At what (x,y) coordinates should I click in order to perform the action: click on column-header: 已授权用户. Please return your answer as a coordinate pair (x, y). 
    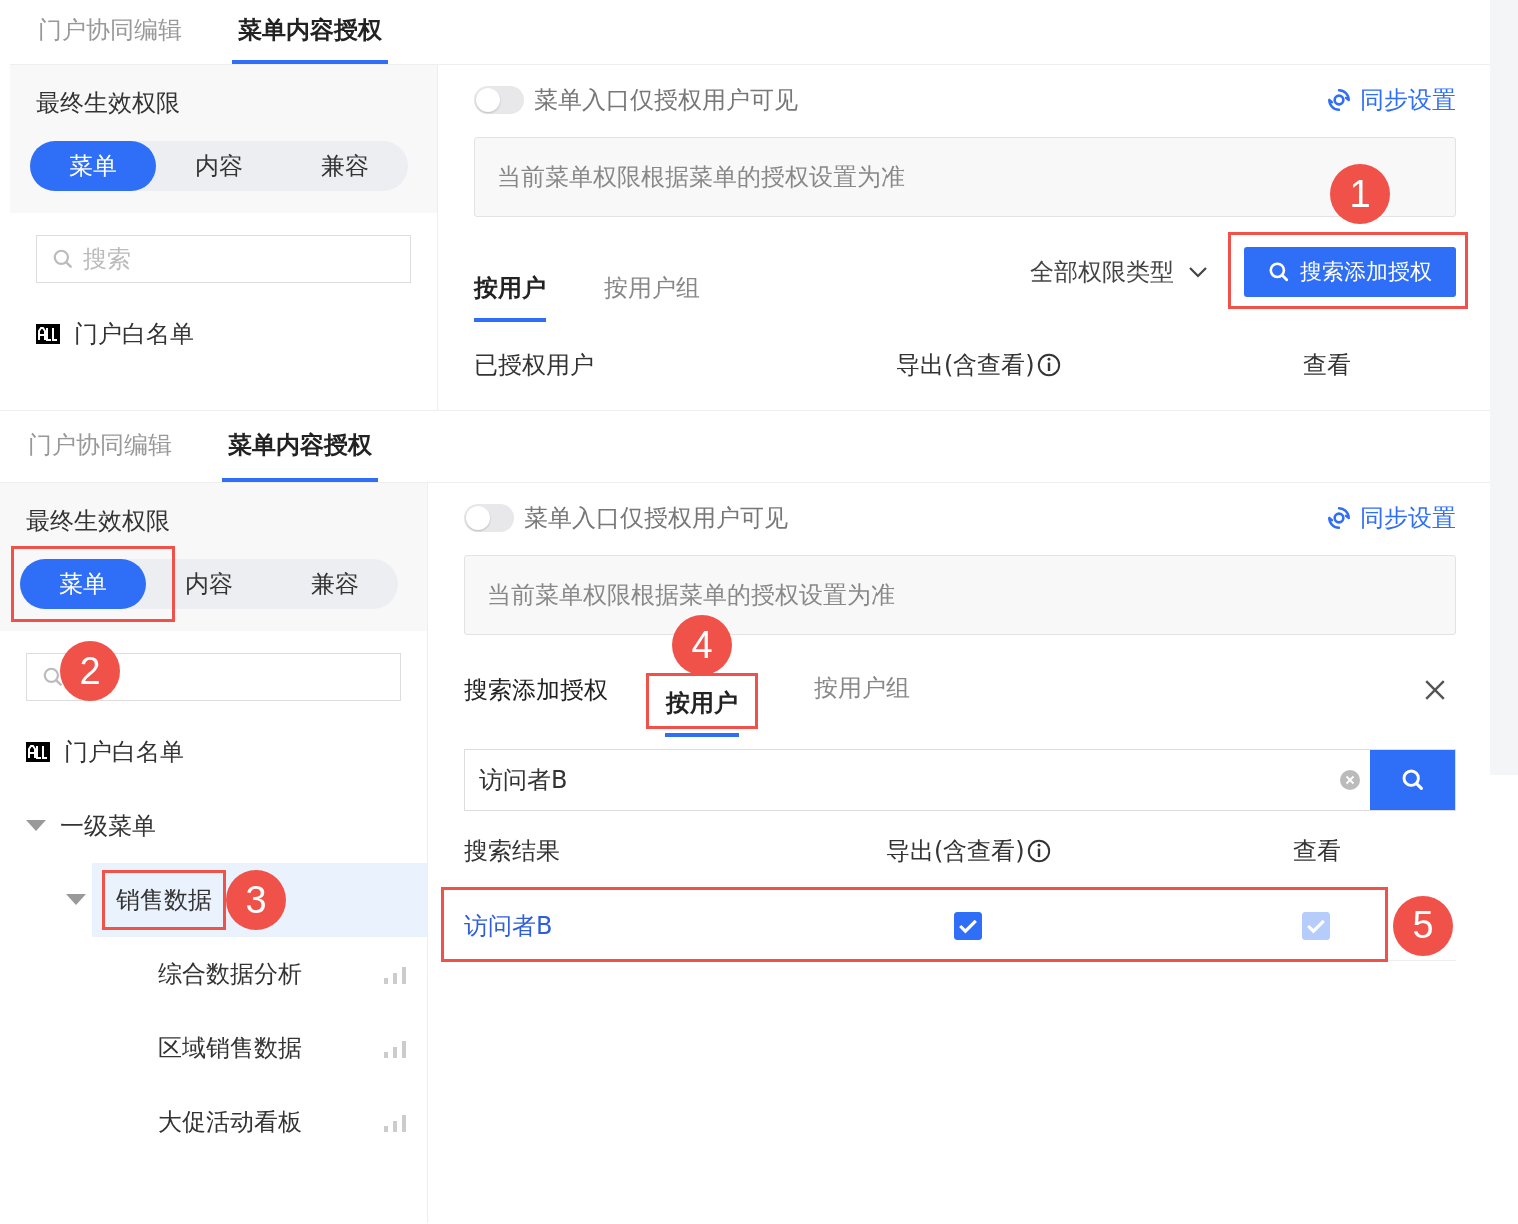
    Looking at the image, I should click on (534, 365).